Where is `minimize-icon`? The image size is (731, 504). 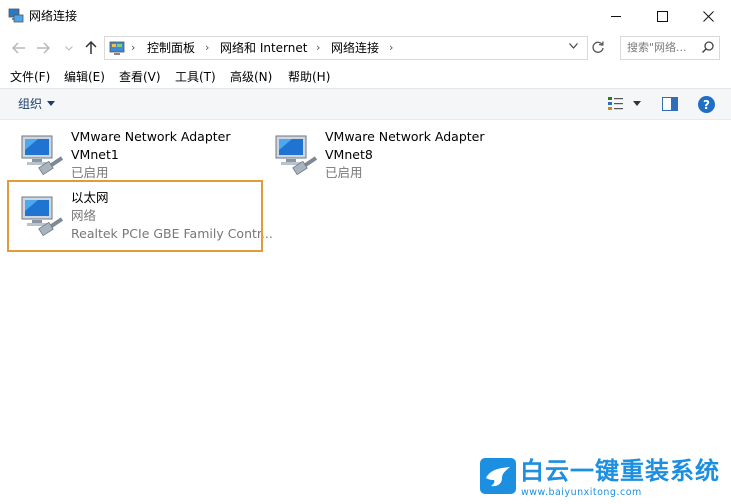
minimize-icon is located at coordinates (616, 16).